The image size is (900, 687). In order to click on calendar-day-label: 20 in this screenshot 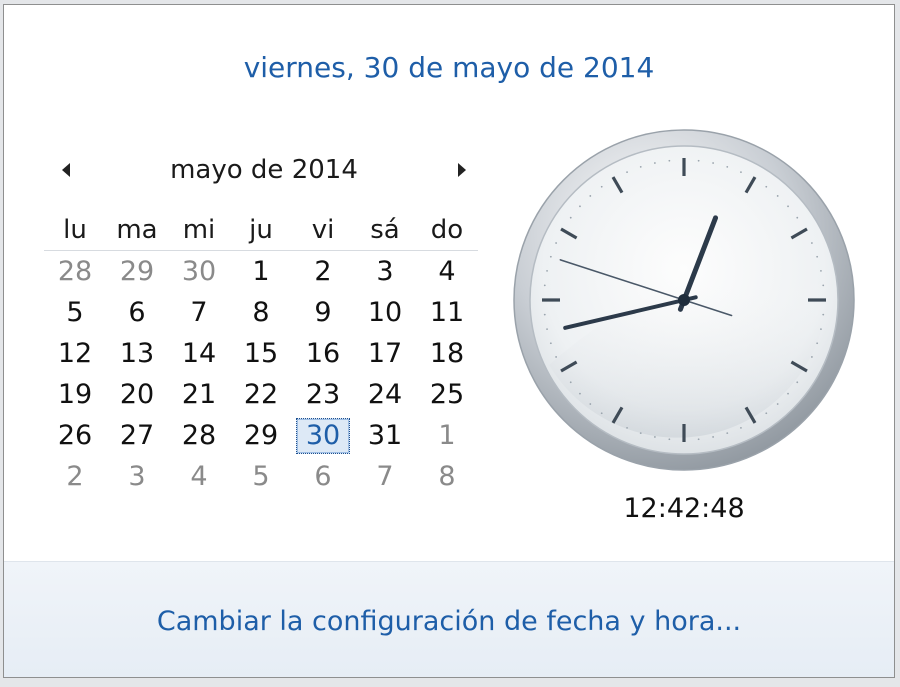, I will do `click(137, 394)`.